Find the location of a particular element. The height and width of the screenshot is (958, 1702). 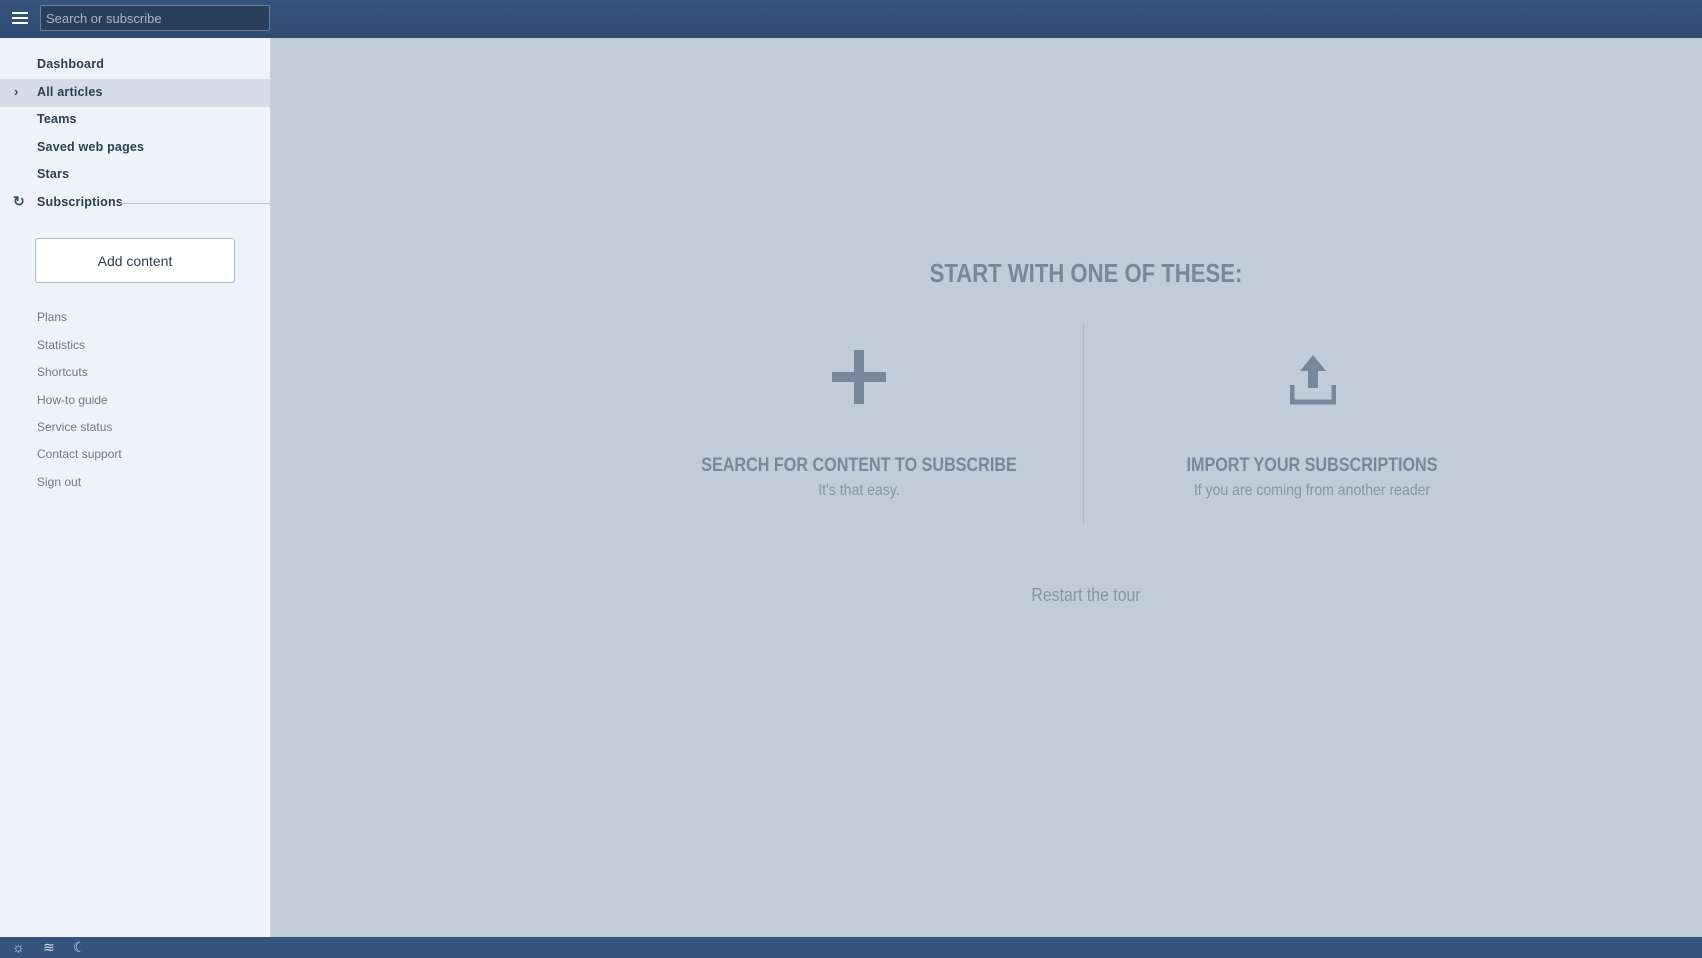

sidebar-item-saved-web-pages: Saved web pages is located at coordinates (135, 148).